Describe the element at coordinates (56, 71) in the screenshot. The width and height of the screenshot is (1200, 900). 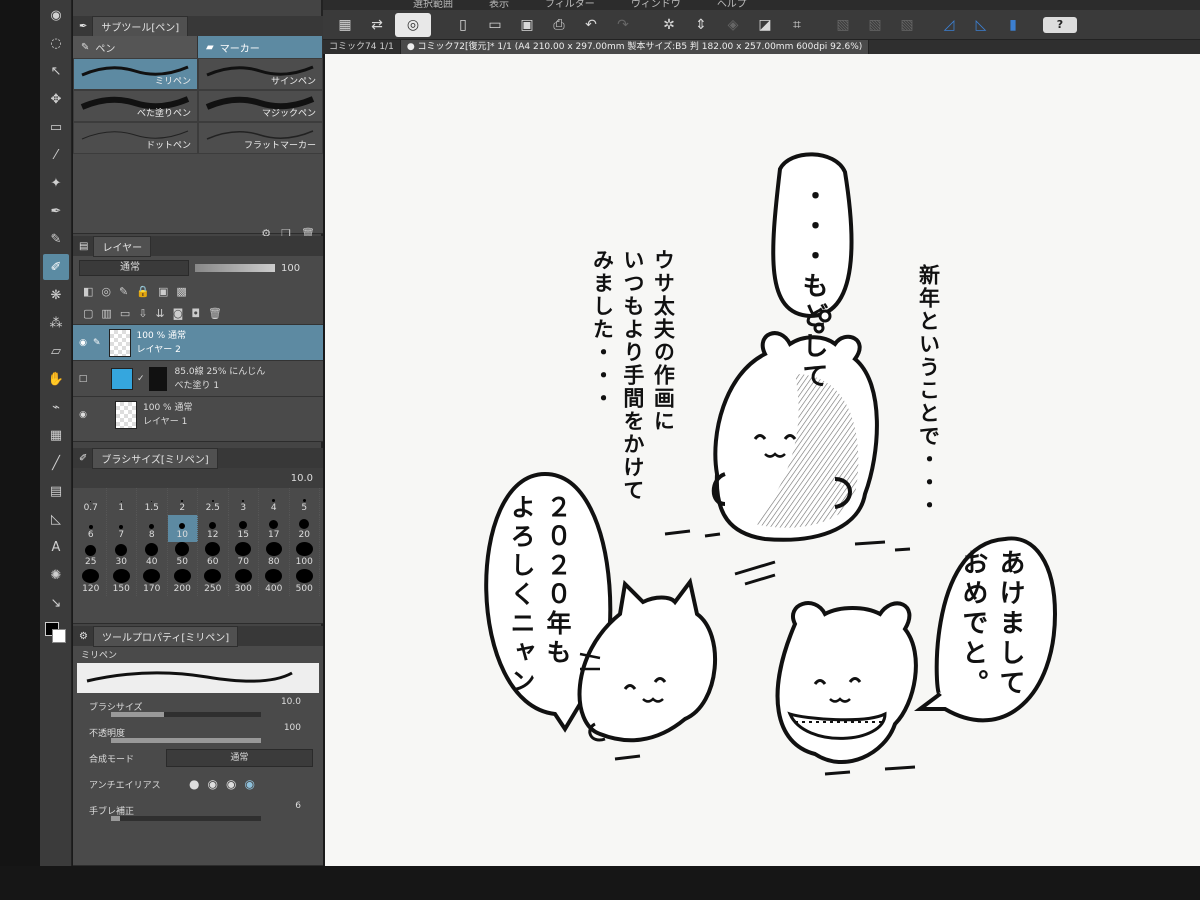
I see `operation-icon: ↖` at that location.